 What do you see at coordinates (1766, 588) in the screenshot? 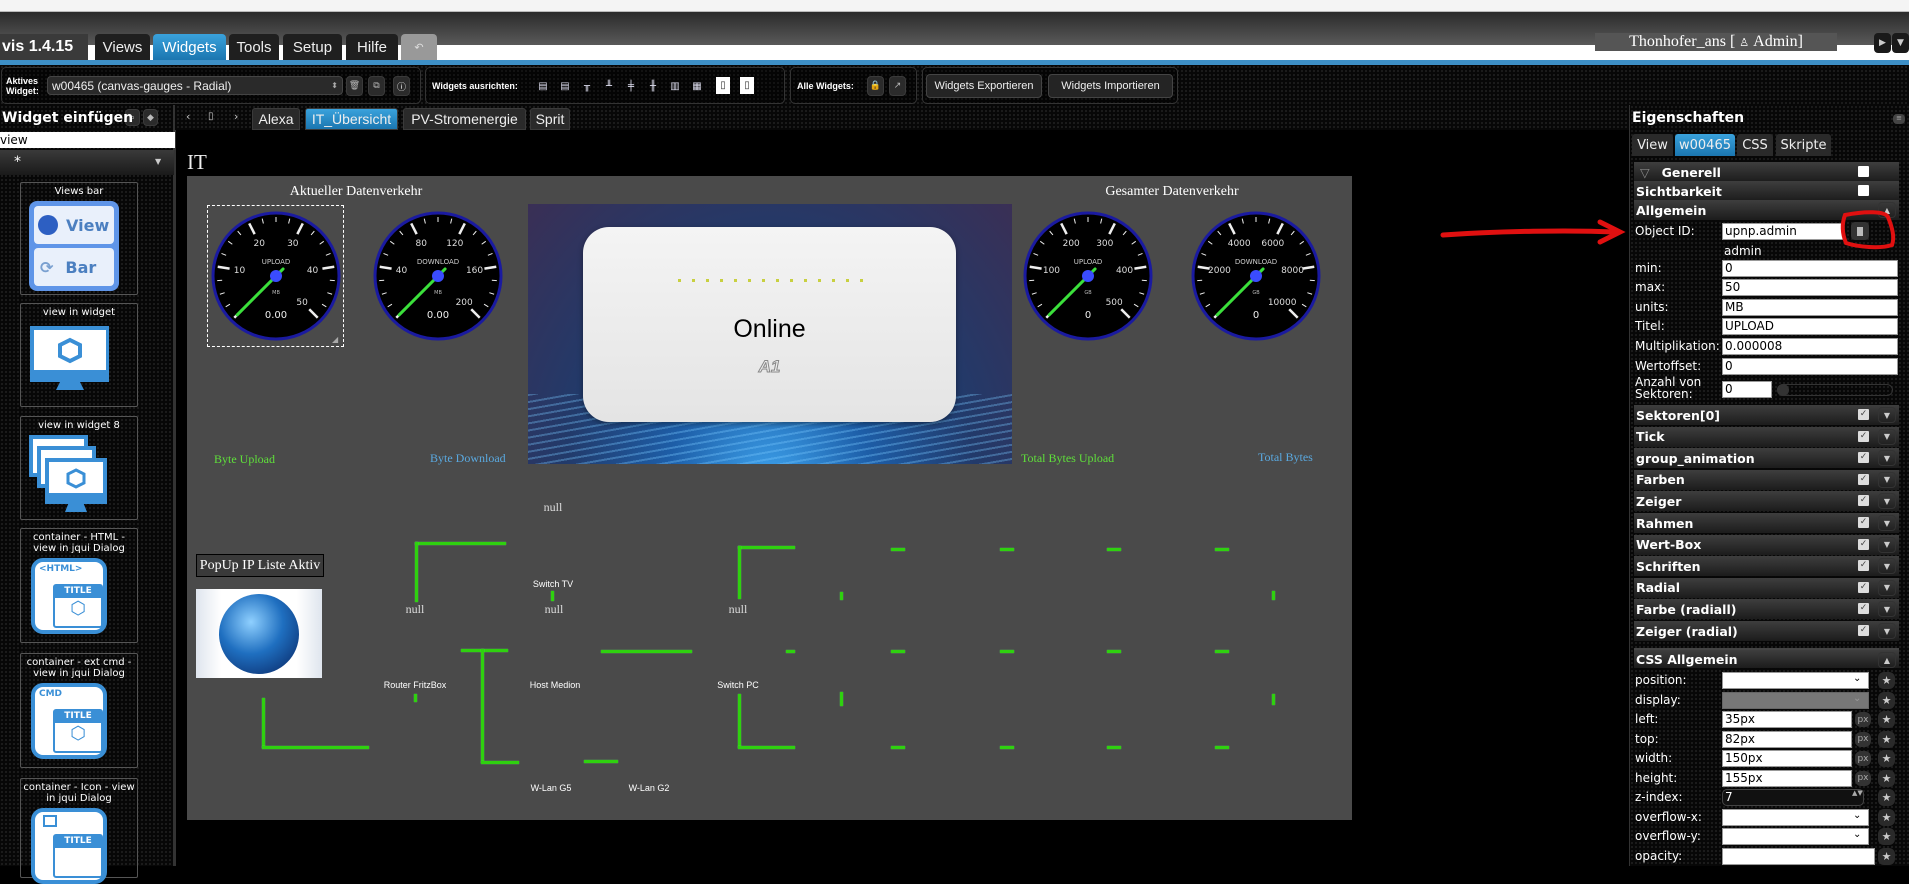
I see `property-group: Radial✓▼` at bounding box center [1766, 588].